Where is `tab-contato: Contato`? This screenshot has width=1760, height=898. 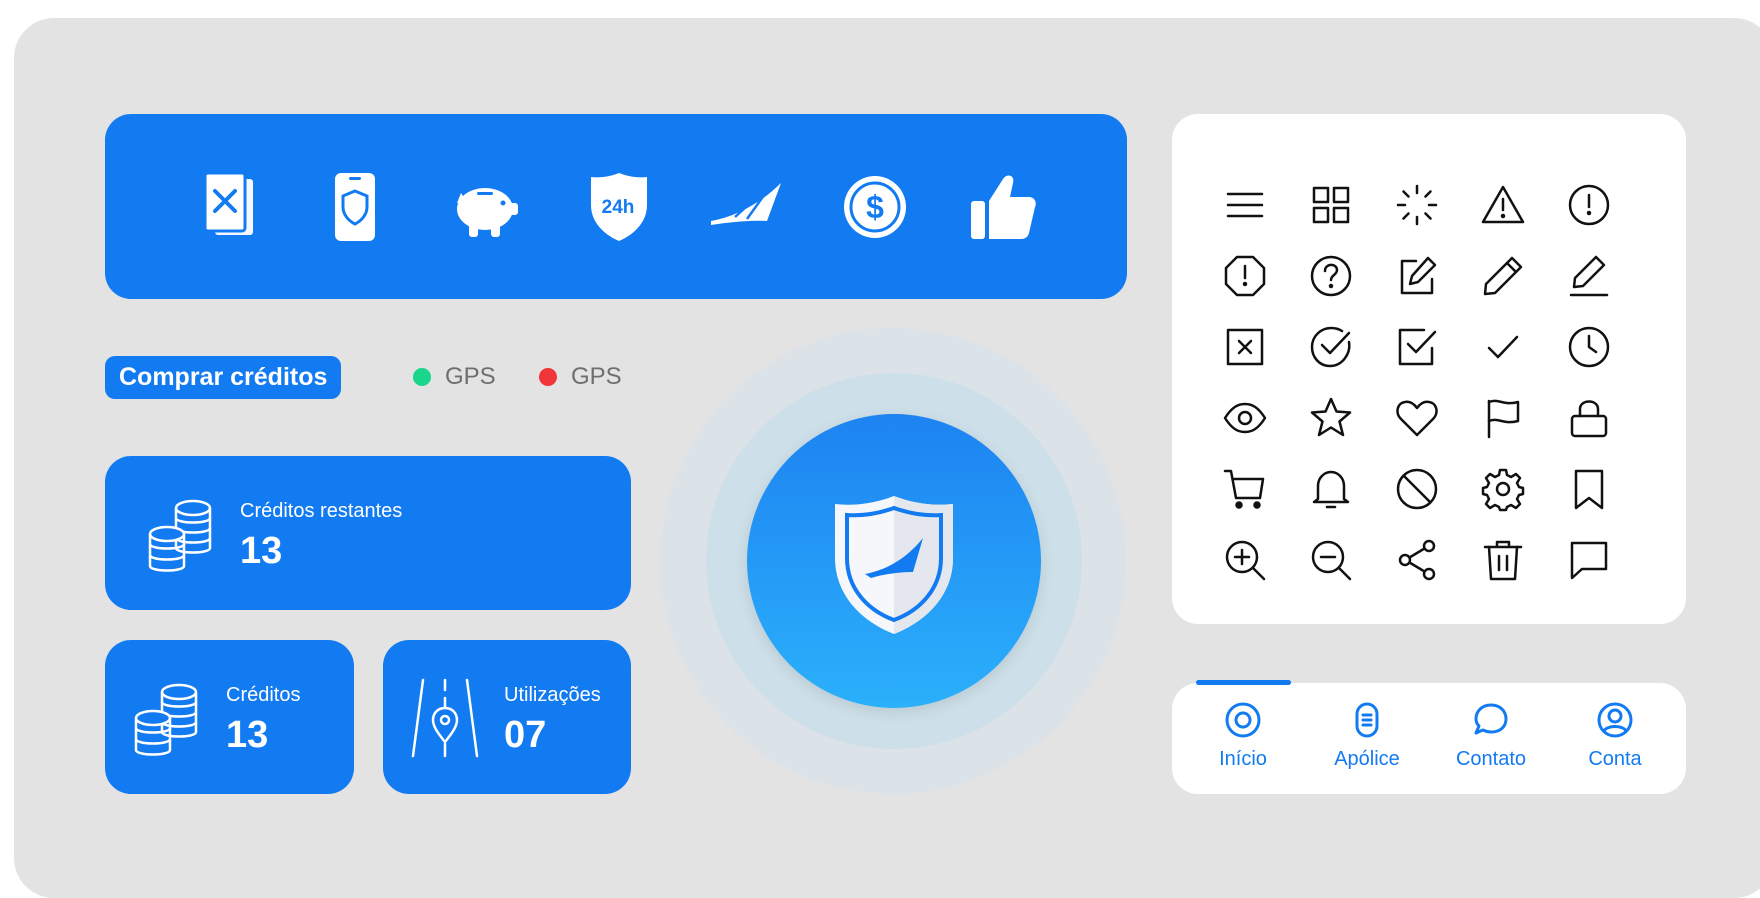
tab-contato: Contato is located at coordinates (1491, 735).